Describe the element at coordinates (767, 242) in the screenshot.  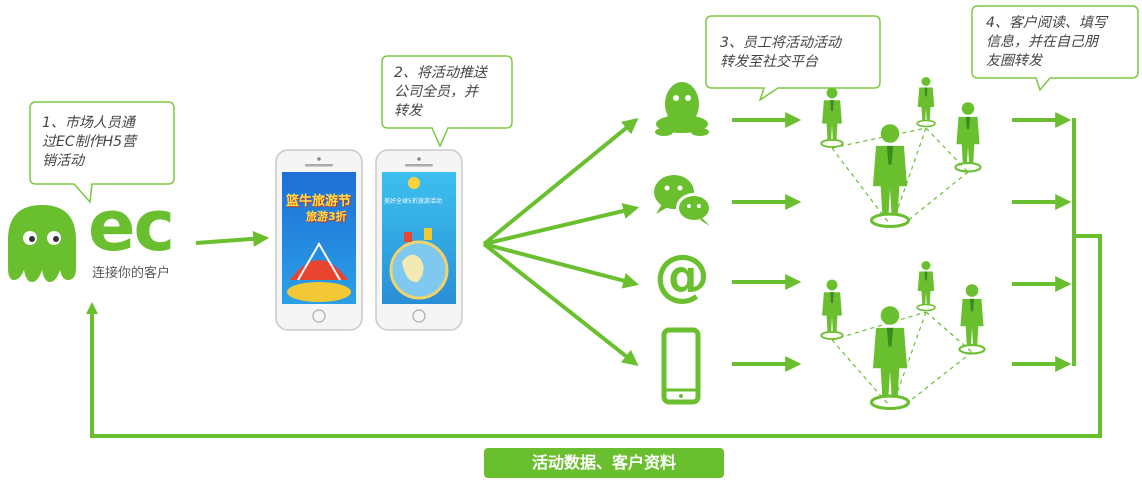
I see `platform-to-people-arrows` at that location.